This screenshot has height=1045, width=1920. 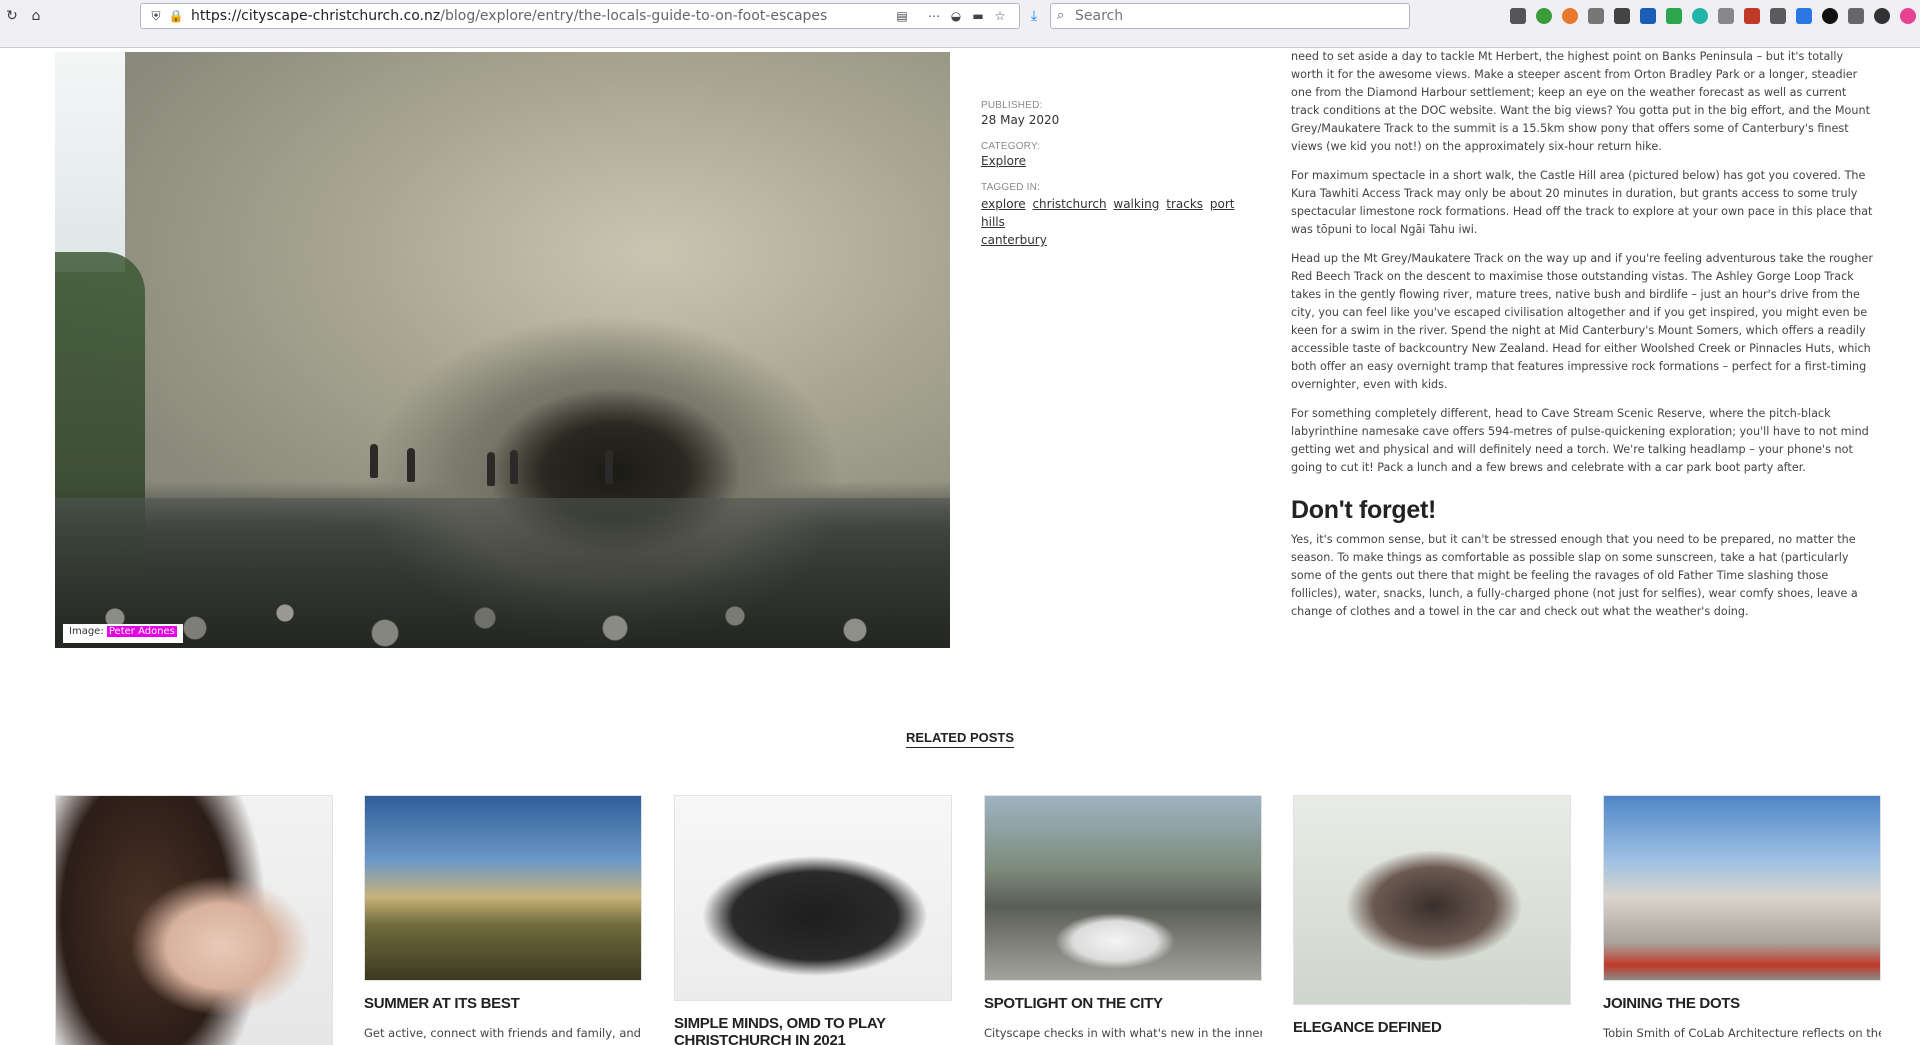 What do you see at coordinates (1364, 510) in the screenshot?
I see `section-heading: Don't forget!` at bounding box center [1364, 510].